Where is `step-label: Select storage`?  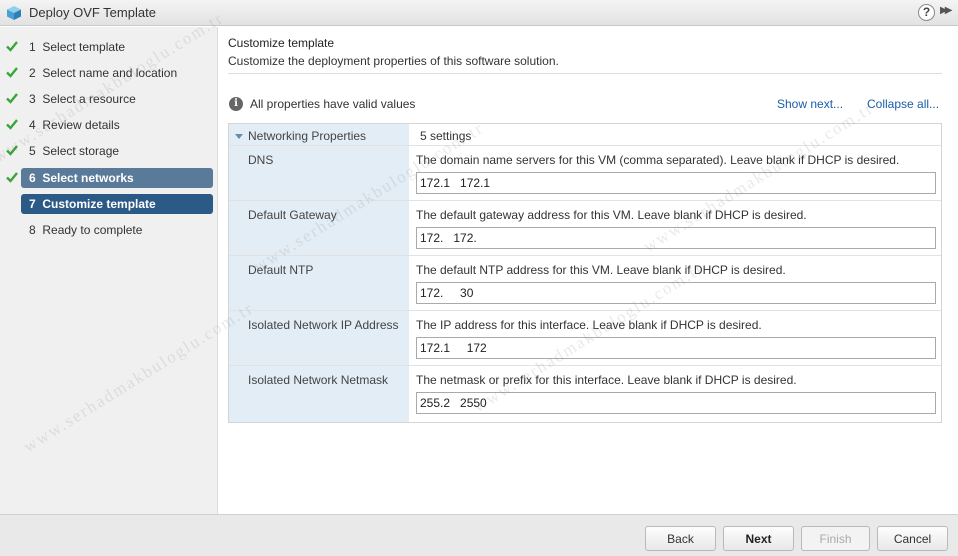
step-label: Select storage is located at coordinates (81, 151).